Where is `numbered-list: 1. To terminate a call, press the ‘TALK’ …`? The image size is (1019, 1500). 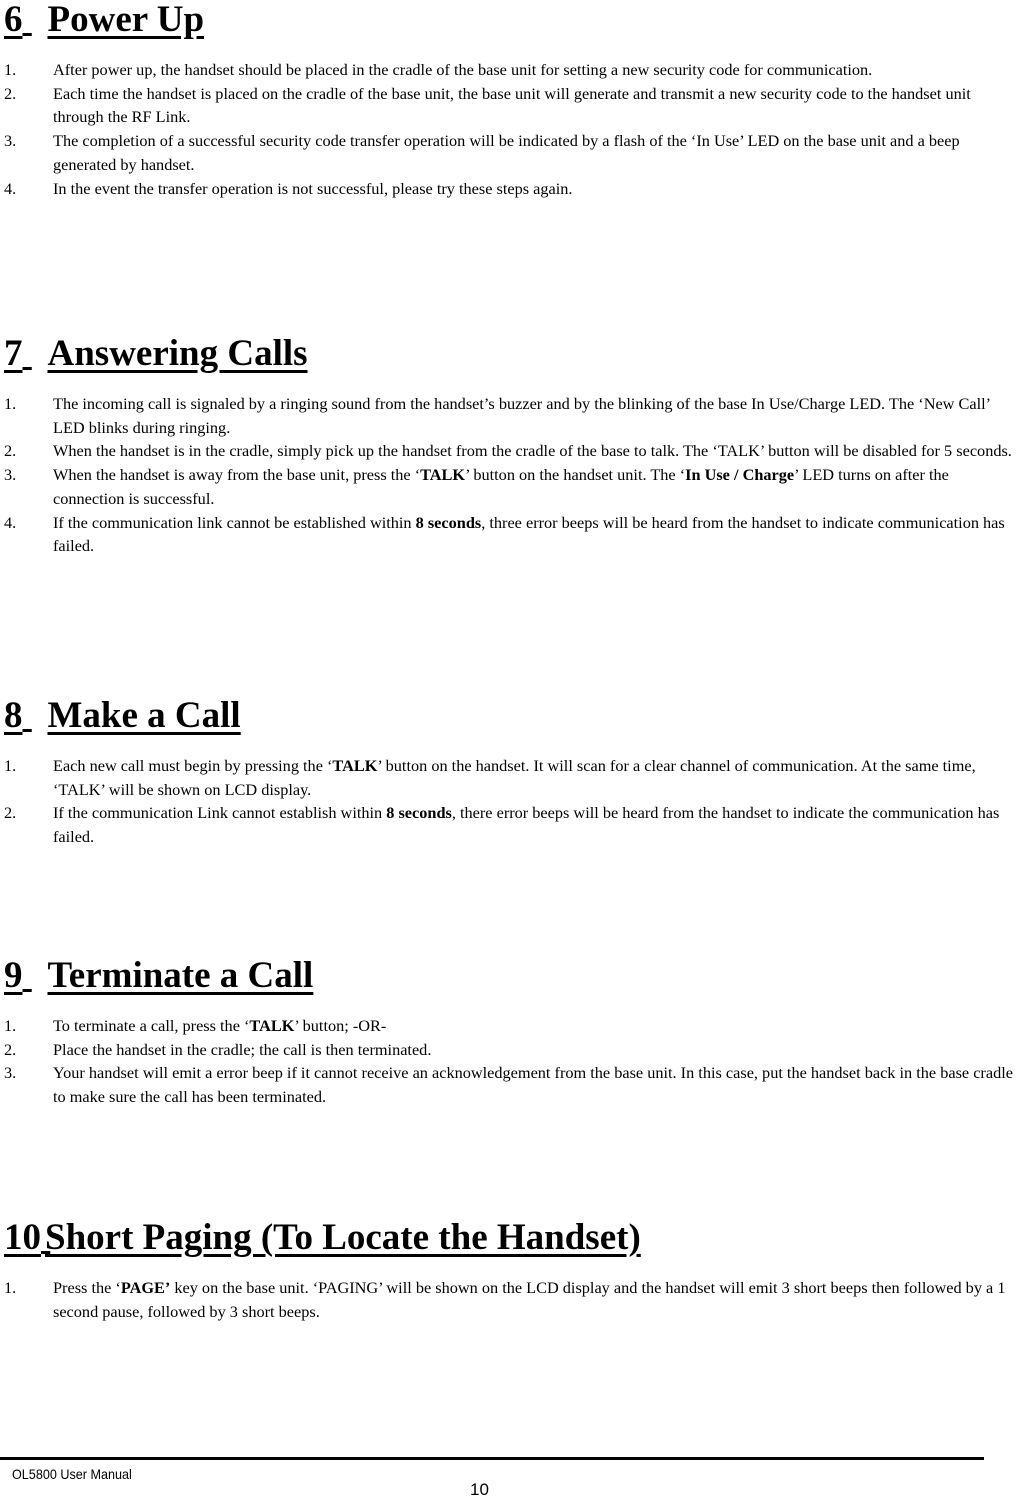 numbered-list: 1. To terminate a call, press the ‘TALK’ … is located at coordinates (511, 1061).